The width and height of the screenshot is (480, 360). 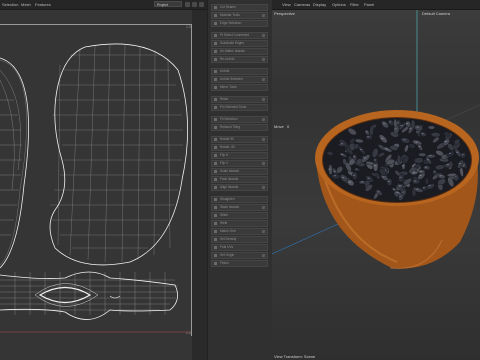 I want to click on vp-menu-filter: Filter, so click(x=354, y=4).